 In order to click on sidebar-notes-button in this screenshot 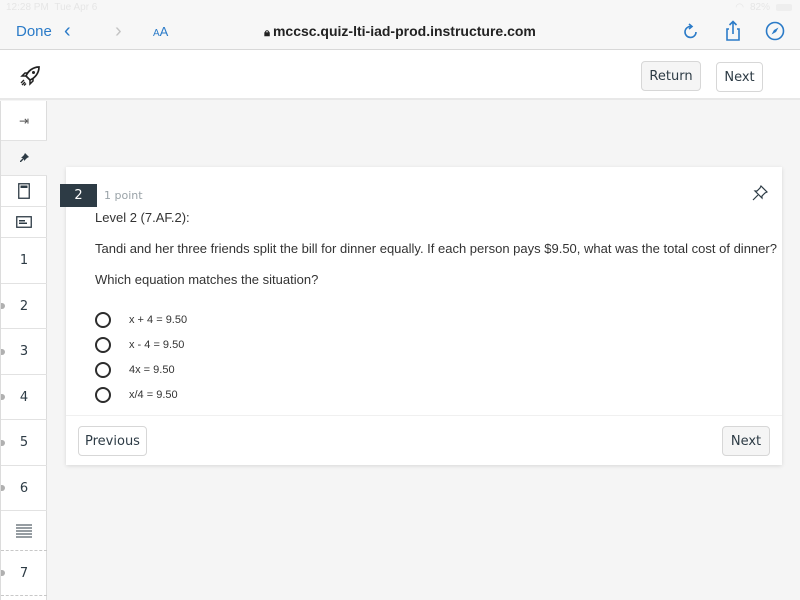, I will do `click(24, 222)`.